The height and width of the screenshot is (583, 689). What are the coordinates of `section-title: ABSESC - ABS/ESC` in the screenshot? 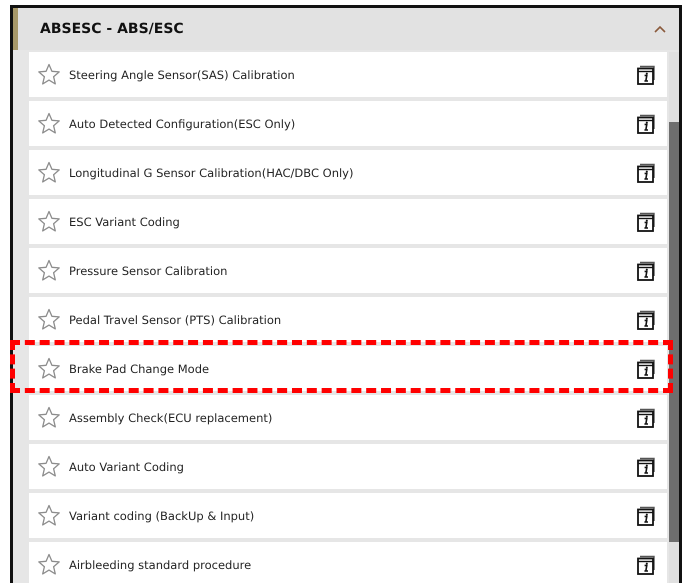 It's located at (112, 29).